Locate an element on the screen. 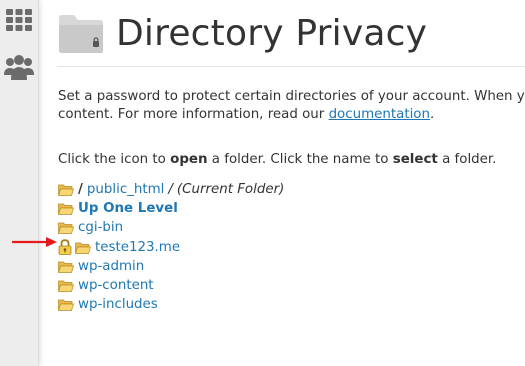 The image size is (525, 366). hint-select: select is located at coordinates (415, 159).